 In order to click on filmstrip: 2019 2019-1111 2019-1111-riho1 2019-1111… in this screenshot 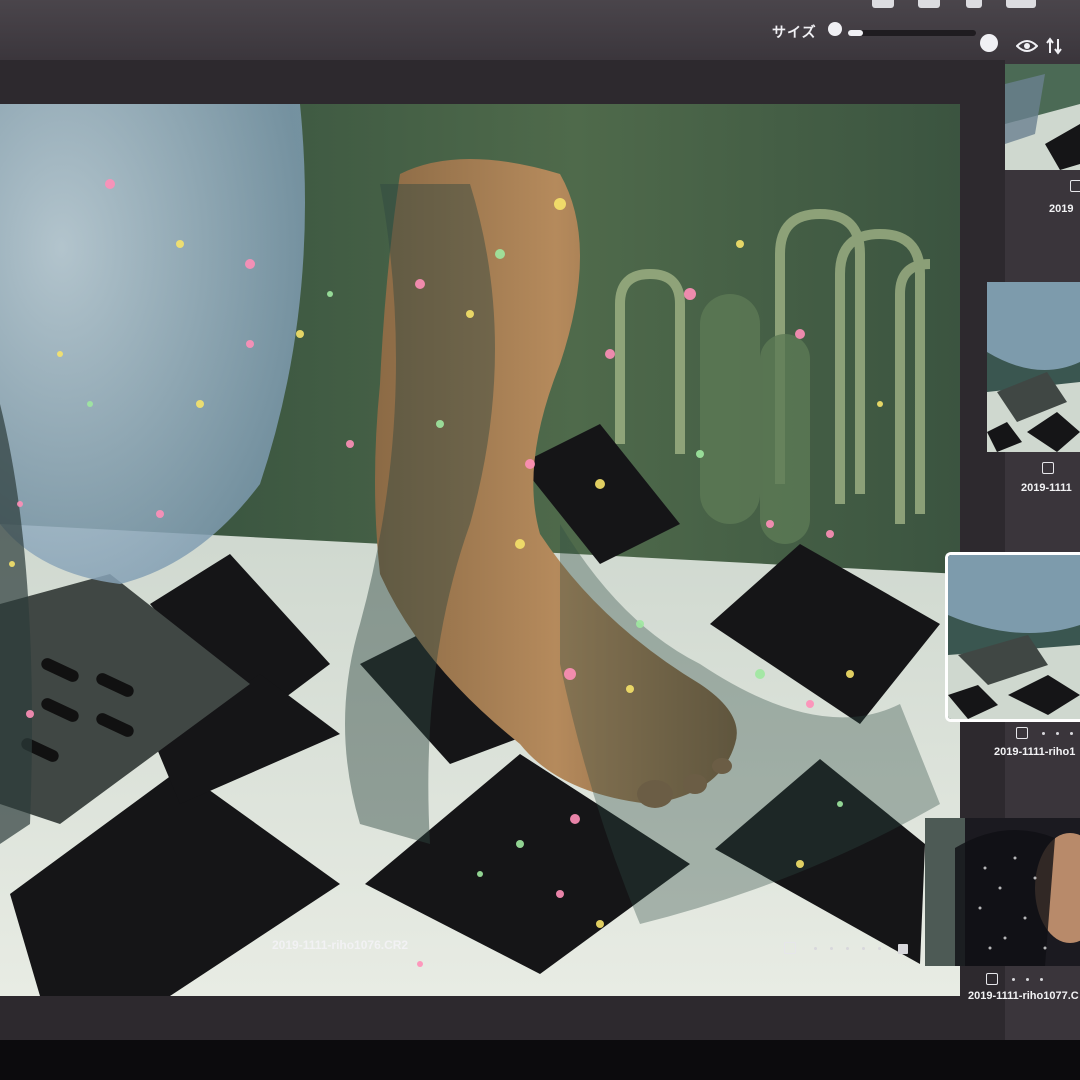, I will do `click(1002, 550)`.